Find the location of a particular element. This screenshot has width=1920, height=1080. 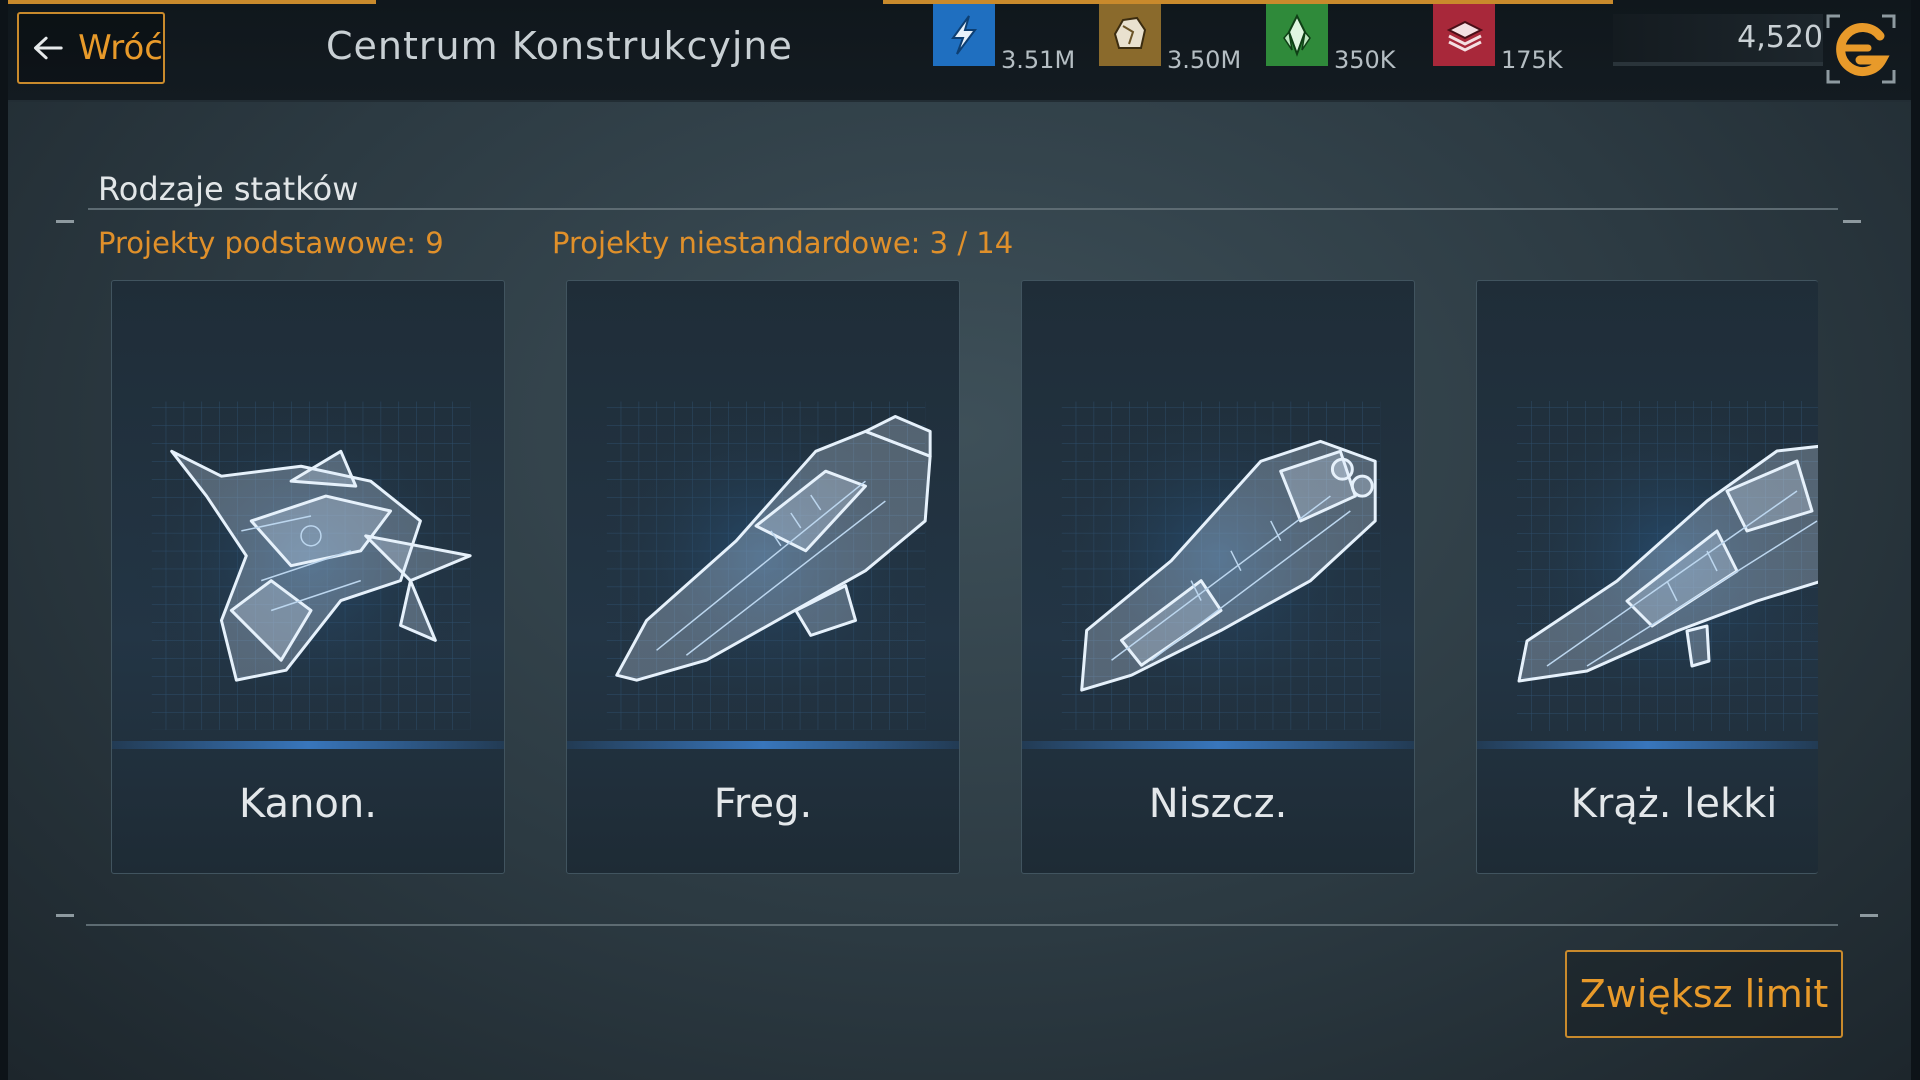

increase-limit-label: Zwiększ limit is located at coordinates (1704, 994).